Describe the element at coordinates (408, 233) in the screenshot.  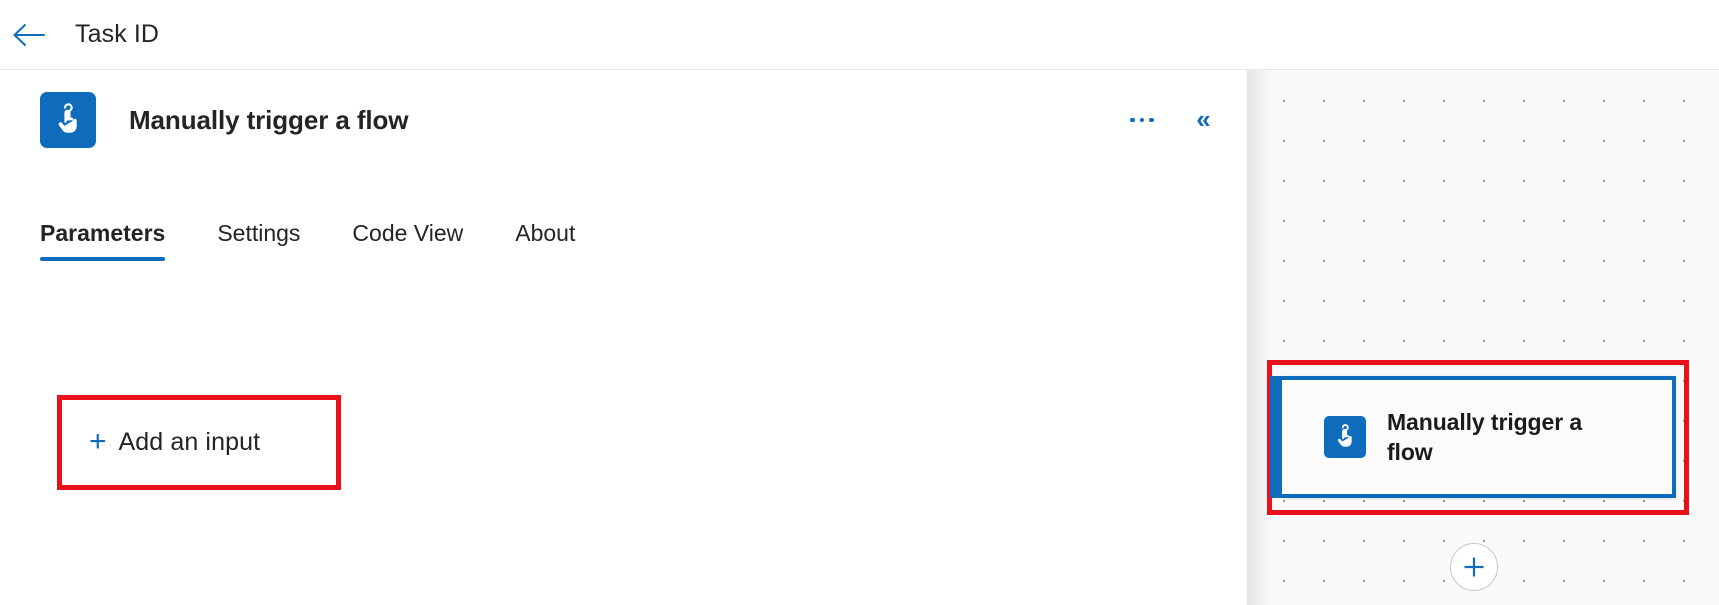
I see `tab-label: Code View` at that location.